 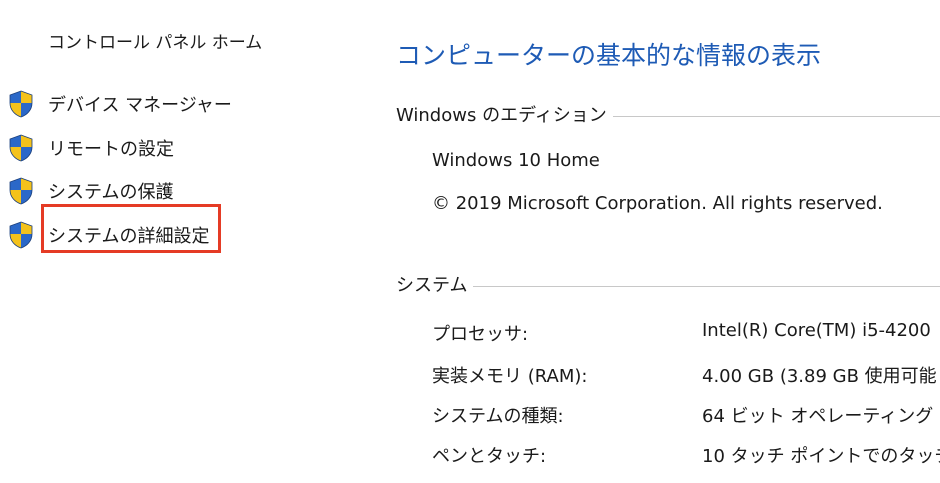 I want to click on edition-name: Windows 10 Home, so click(x=516, y=160).